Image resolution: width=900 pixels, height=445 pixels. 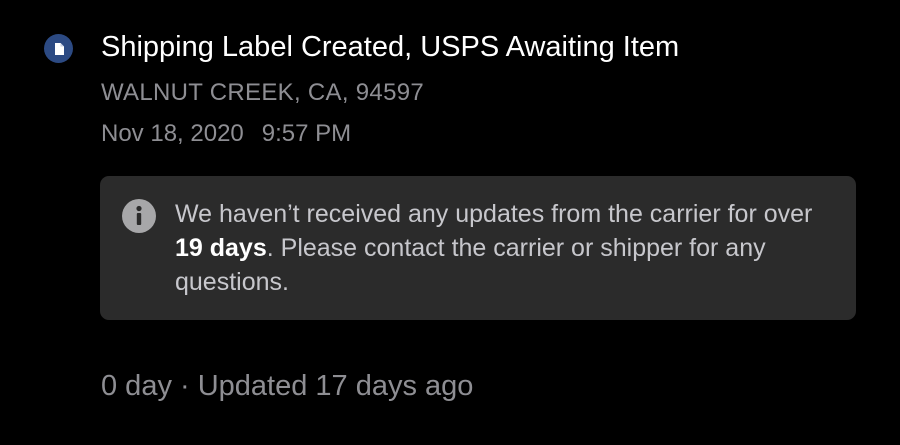 I want to click on event-time: 9:57 PM, so click(x=306, y=133).